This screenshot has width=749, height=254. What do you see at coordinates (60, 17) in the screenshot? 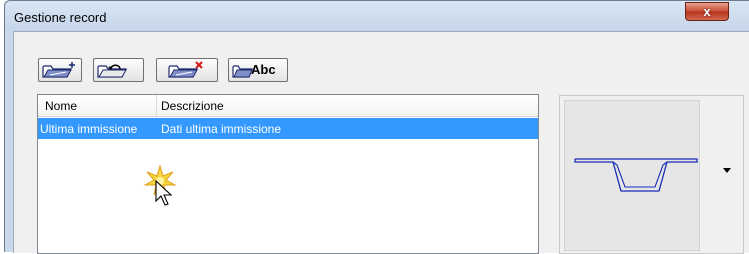
I see `window-title: Gestione record` at bounding box center [60, 17].